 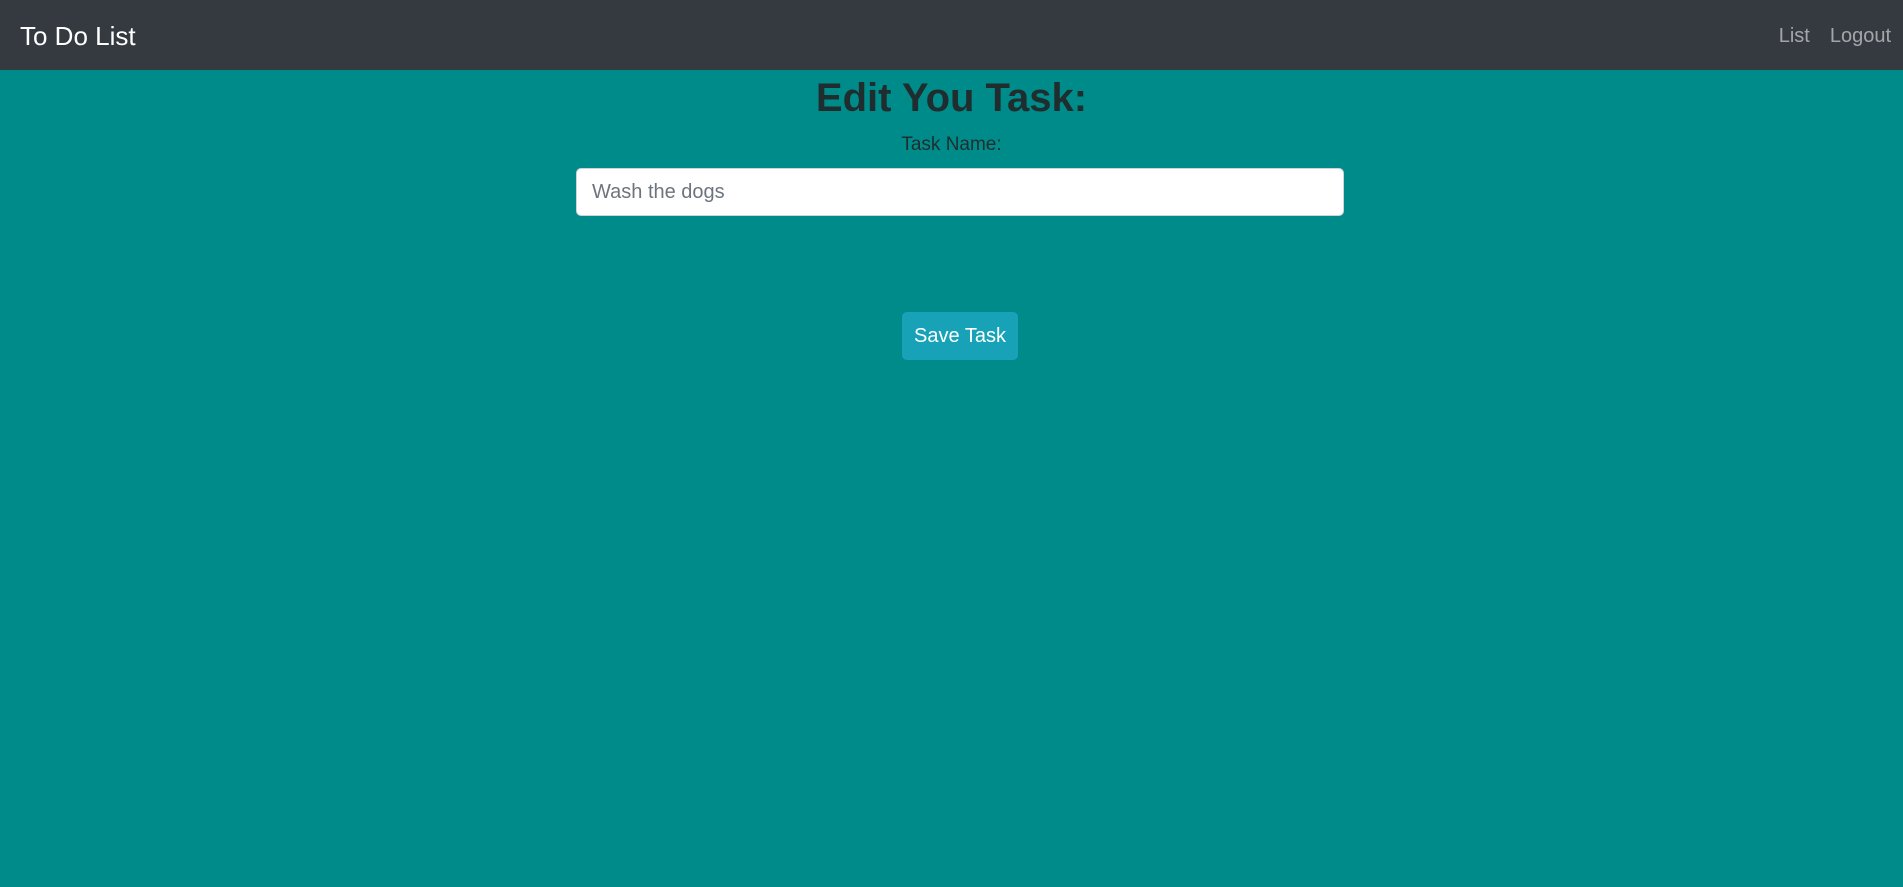 What do you see at coordinates (951, 98) in the screenshot?
I see `page-title: Edit You Task:` at bounding box center [951, 98].